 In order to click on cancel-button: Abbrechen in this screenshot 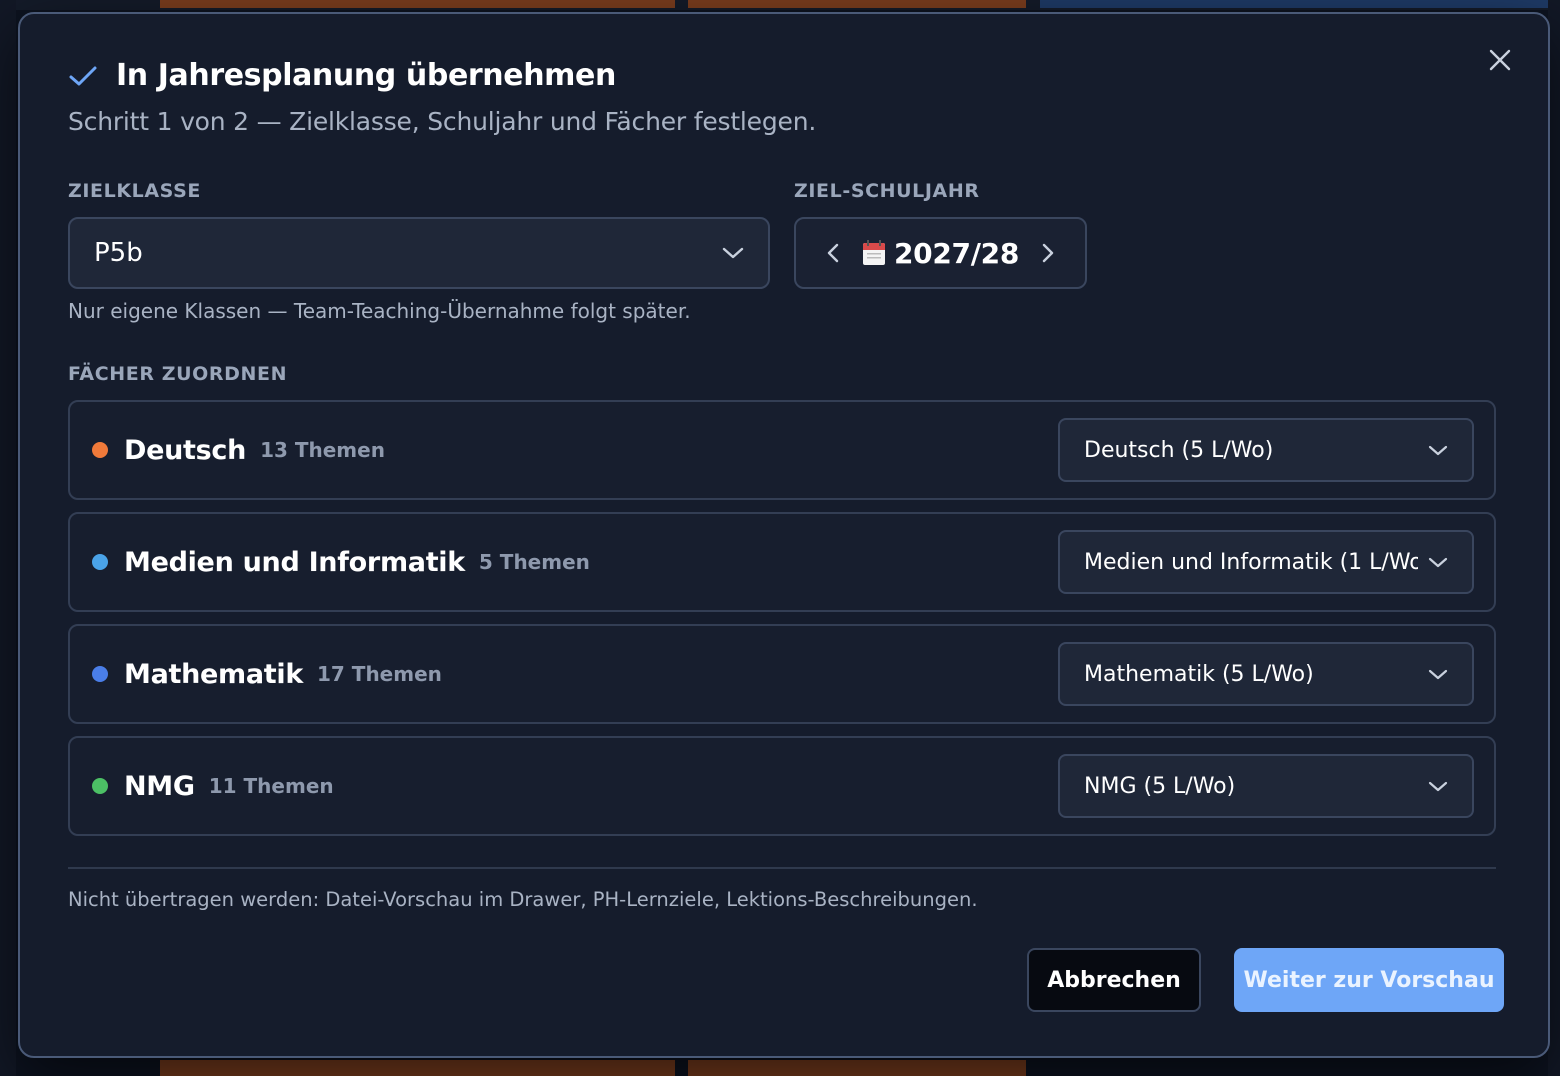, I will do `click(1114, 980)`.